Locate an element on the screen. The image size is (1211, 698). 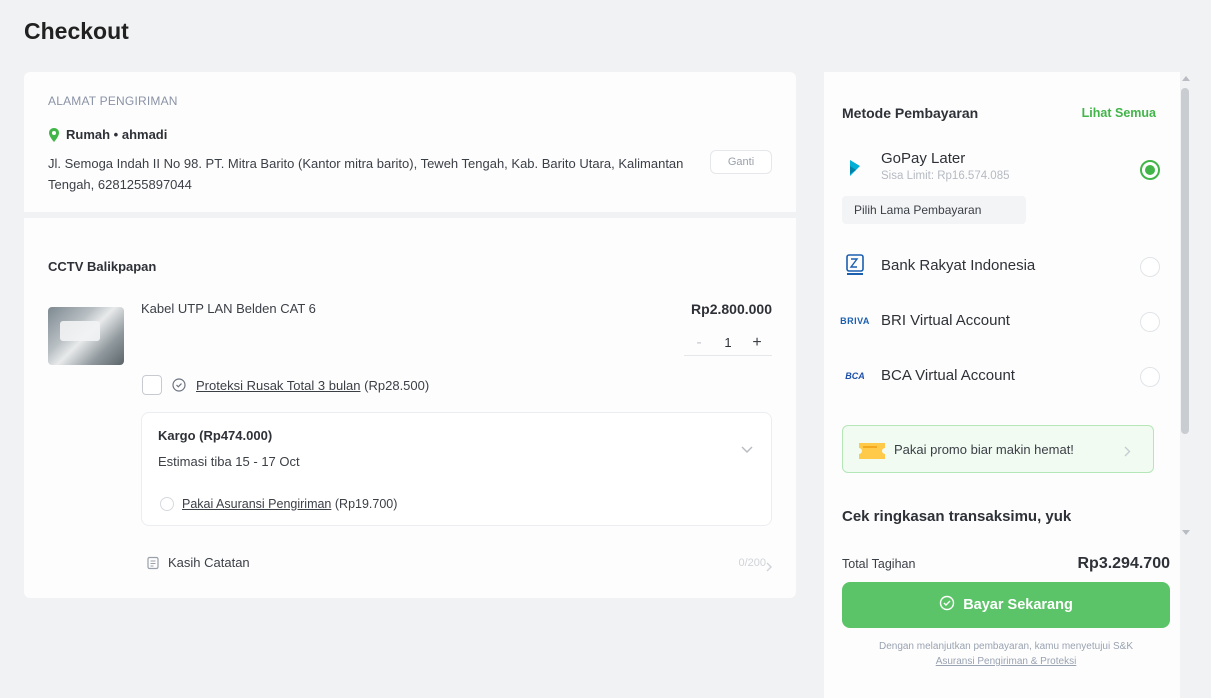
shield-icon is located at coordinates (179, 385).